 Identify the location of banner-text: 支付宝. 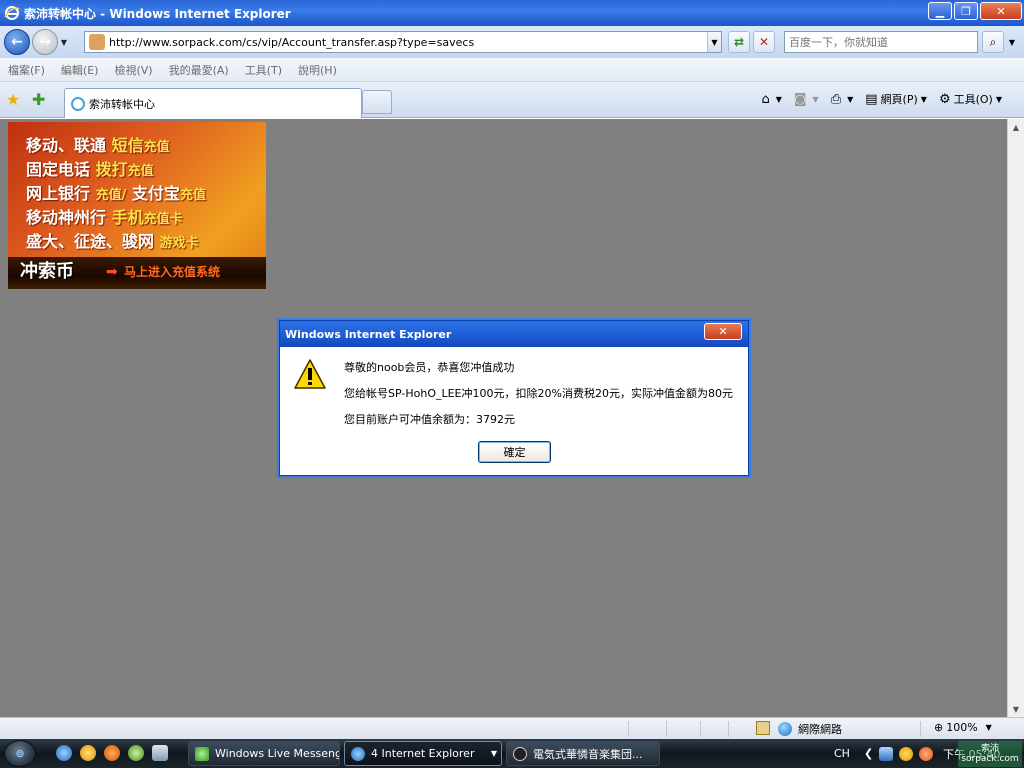
(155, 193).